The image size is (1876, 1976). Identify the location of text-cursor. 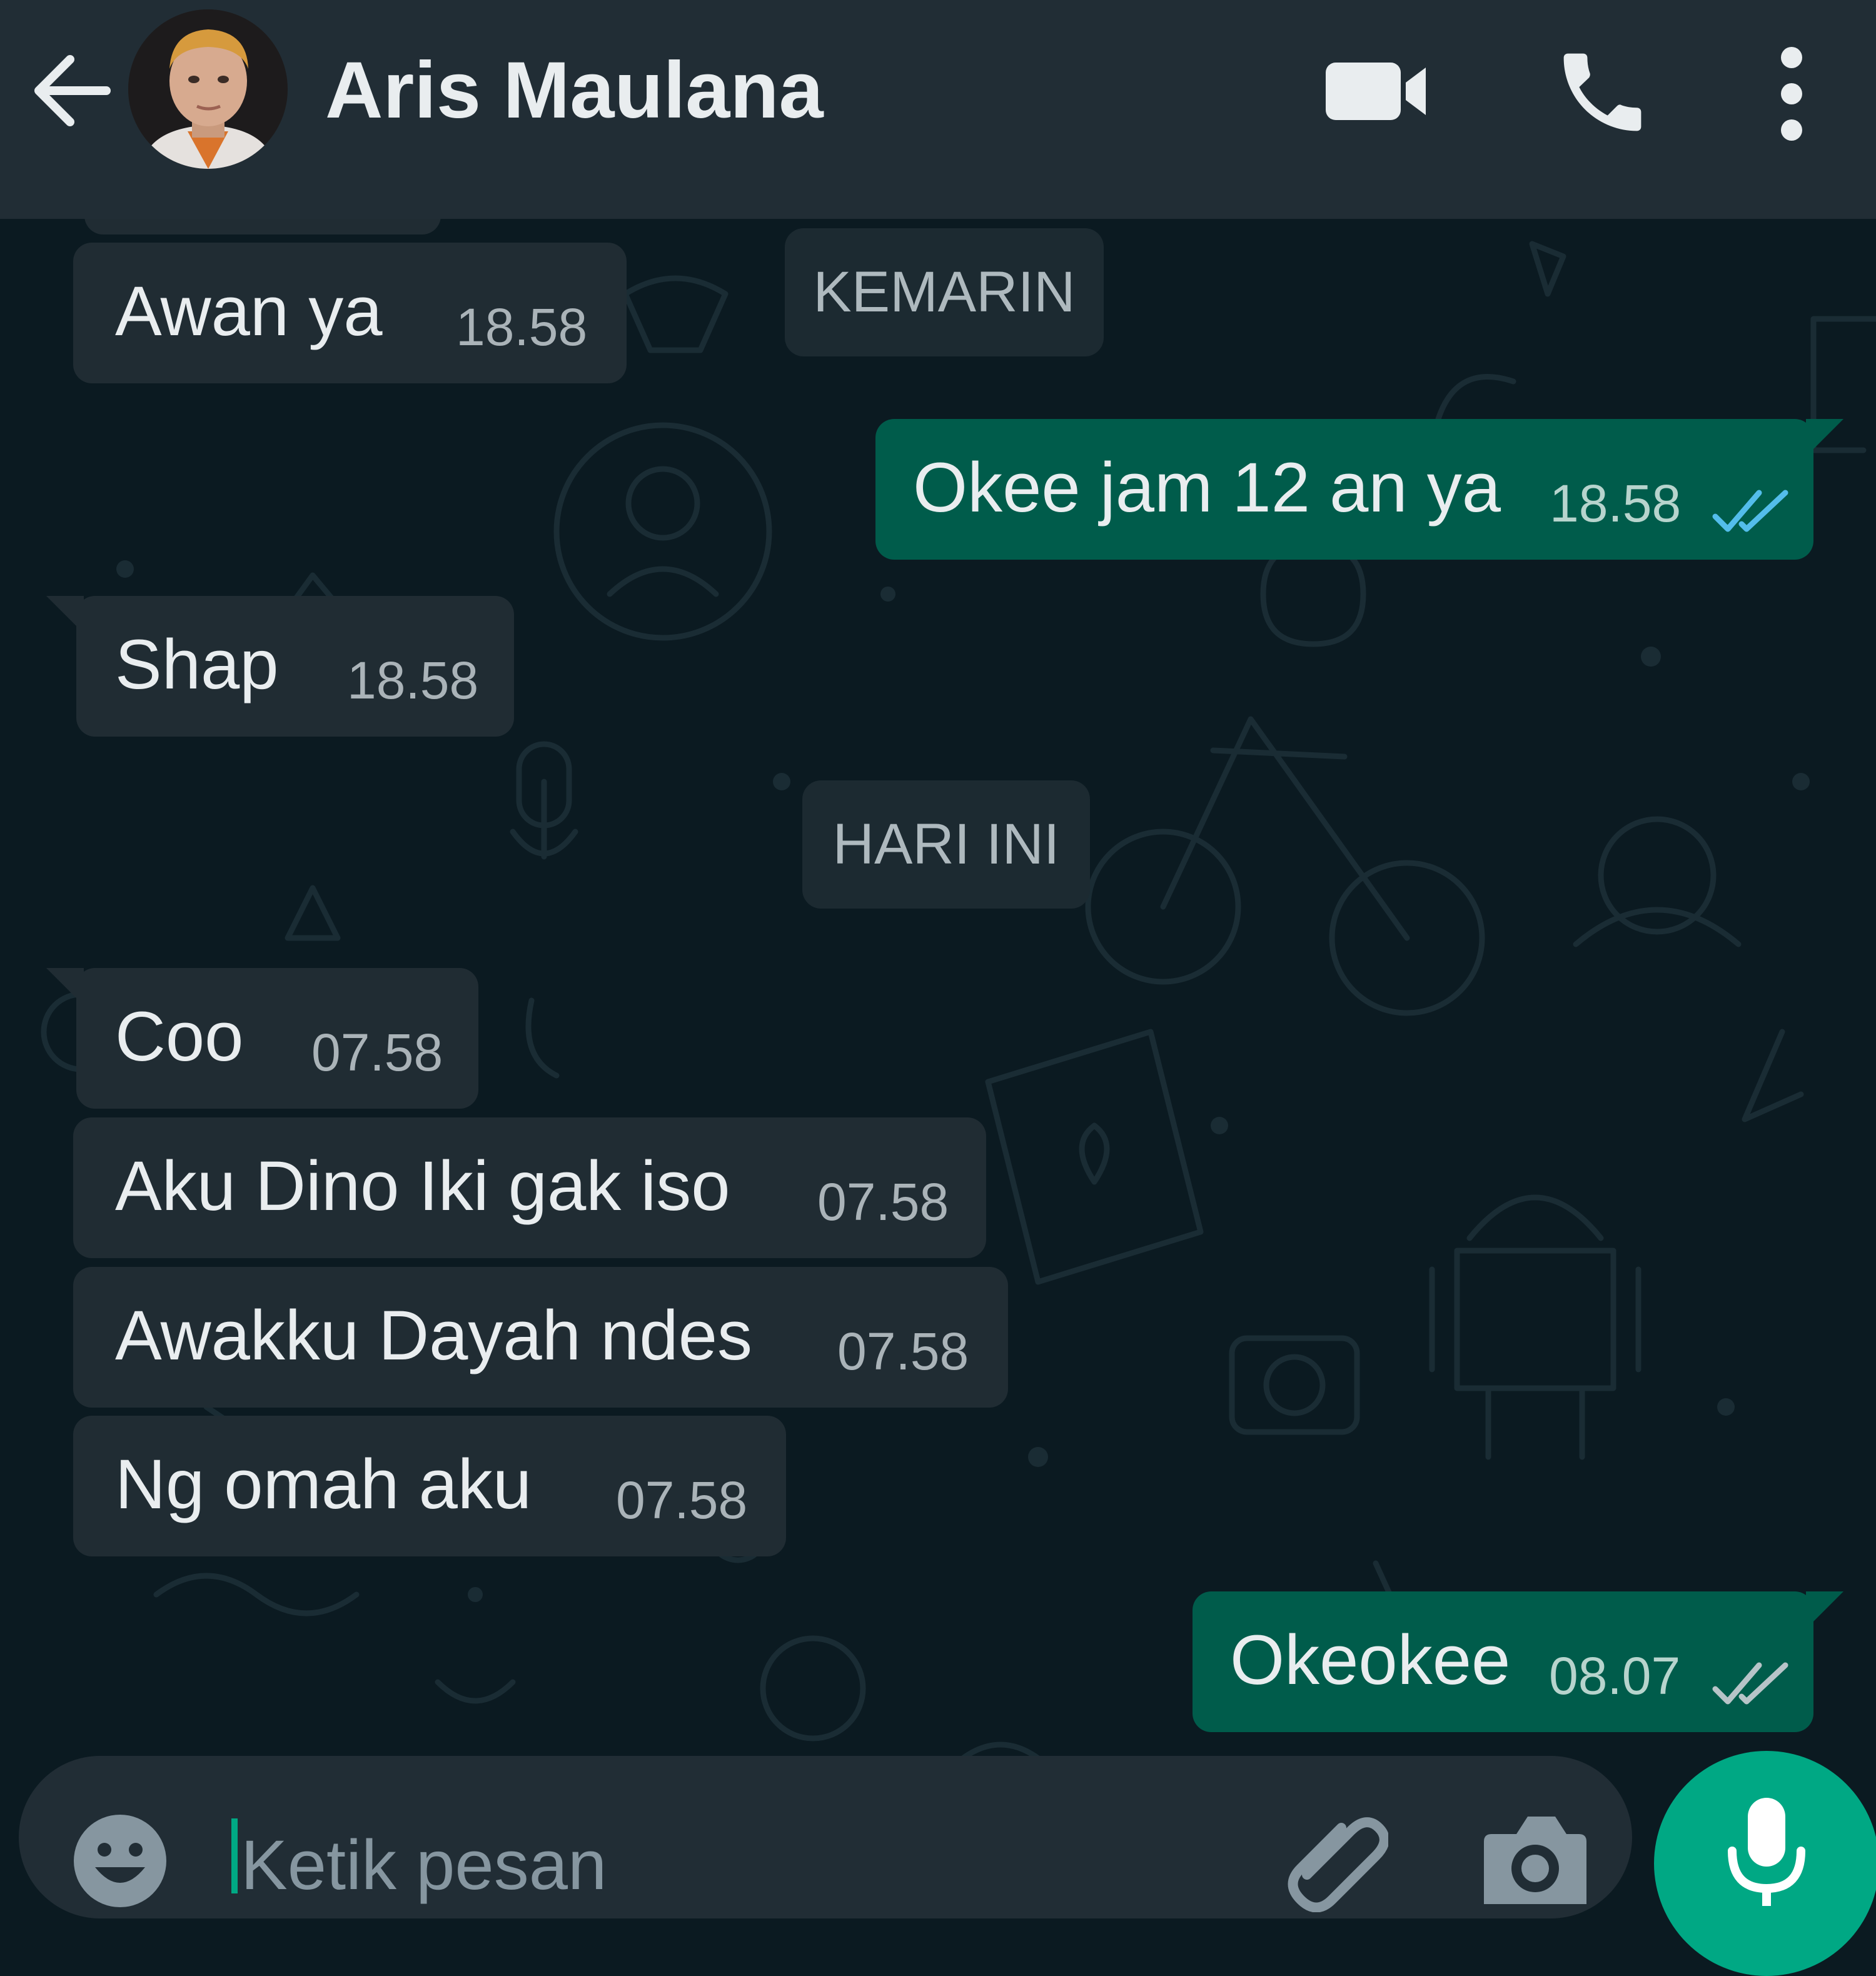
(234, 1856).